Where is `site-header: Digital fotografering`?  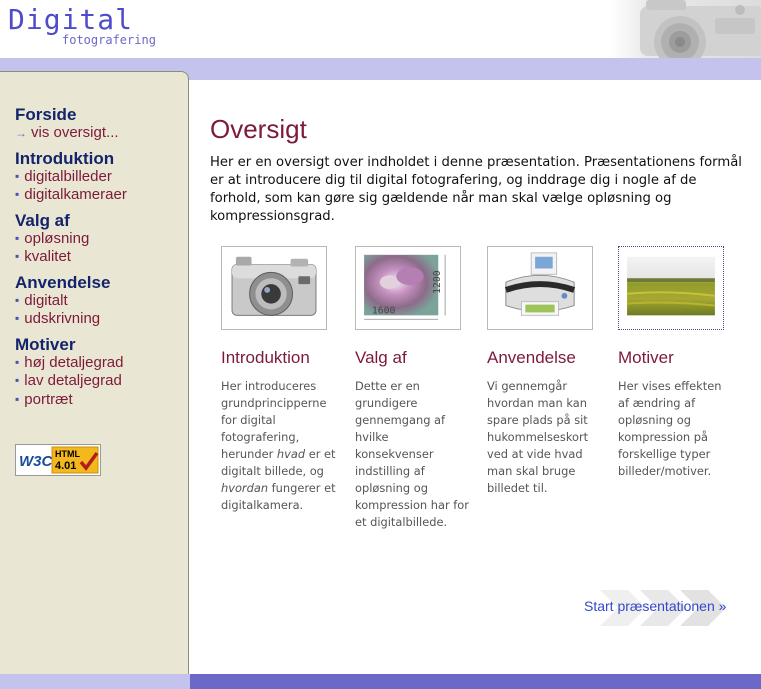
site-header: Digital fotografering is located at coordinates (380, 29).